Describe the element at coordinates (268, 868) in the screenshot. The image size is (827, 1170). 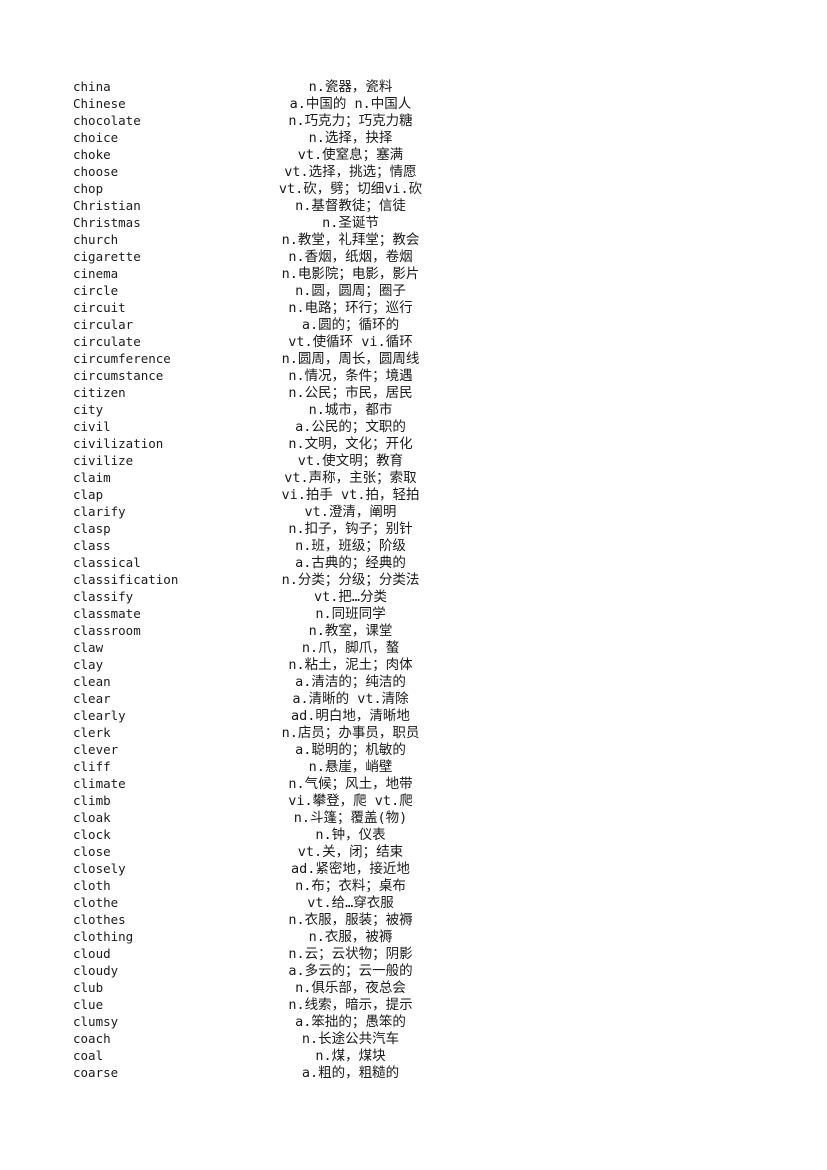
I see `vocabulary-entry-row: closely ad.紧密地，接近地` at that location.